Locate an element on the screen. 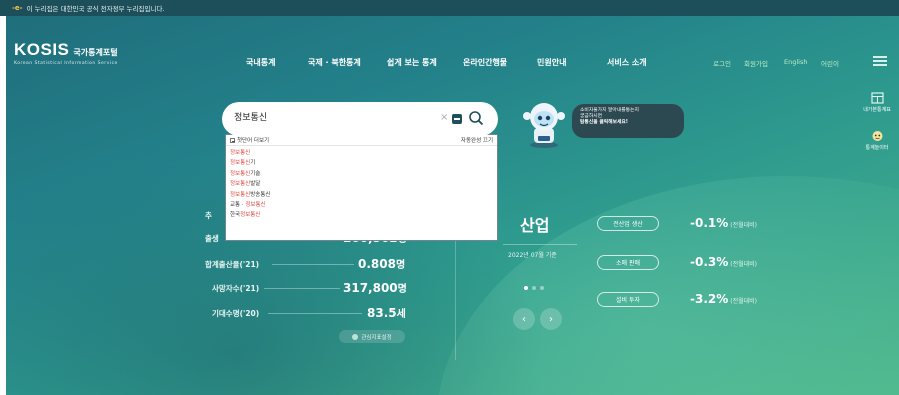  search-icon is located at coordinates (476, 118).